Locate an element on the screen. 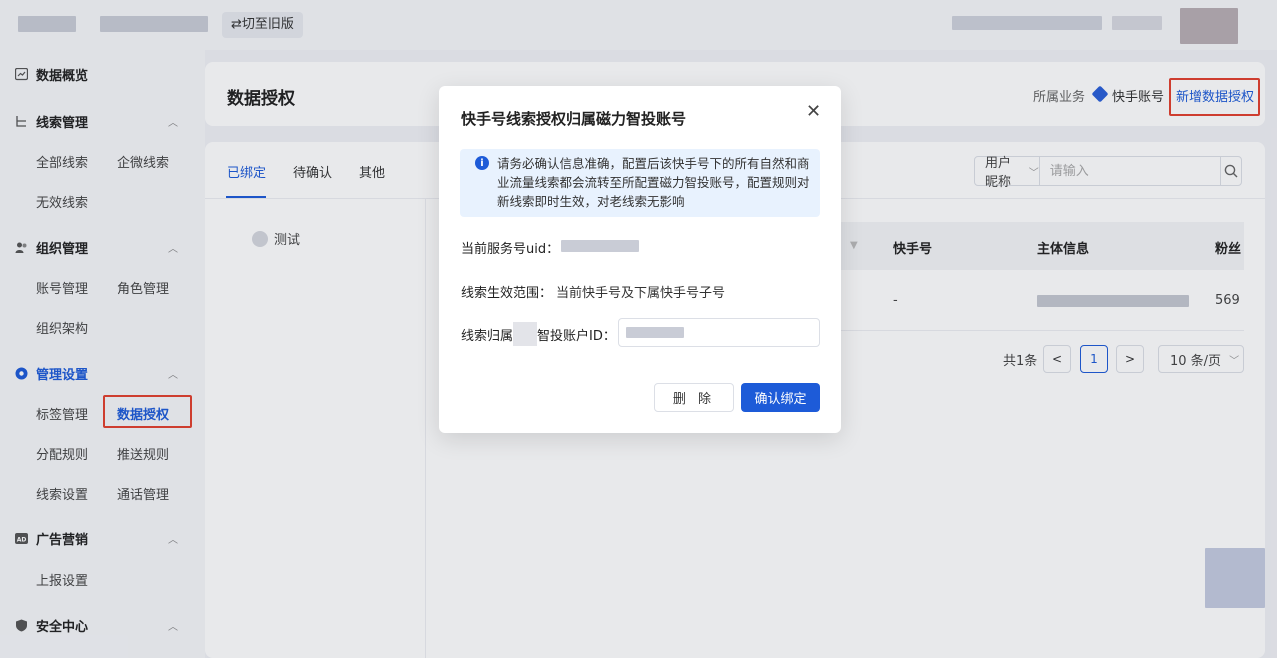  delete-button: 删 除 is located at coordinates (694, 397).